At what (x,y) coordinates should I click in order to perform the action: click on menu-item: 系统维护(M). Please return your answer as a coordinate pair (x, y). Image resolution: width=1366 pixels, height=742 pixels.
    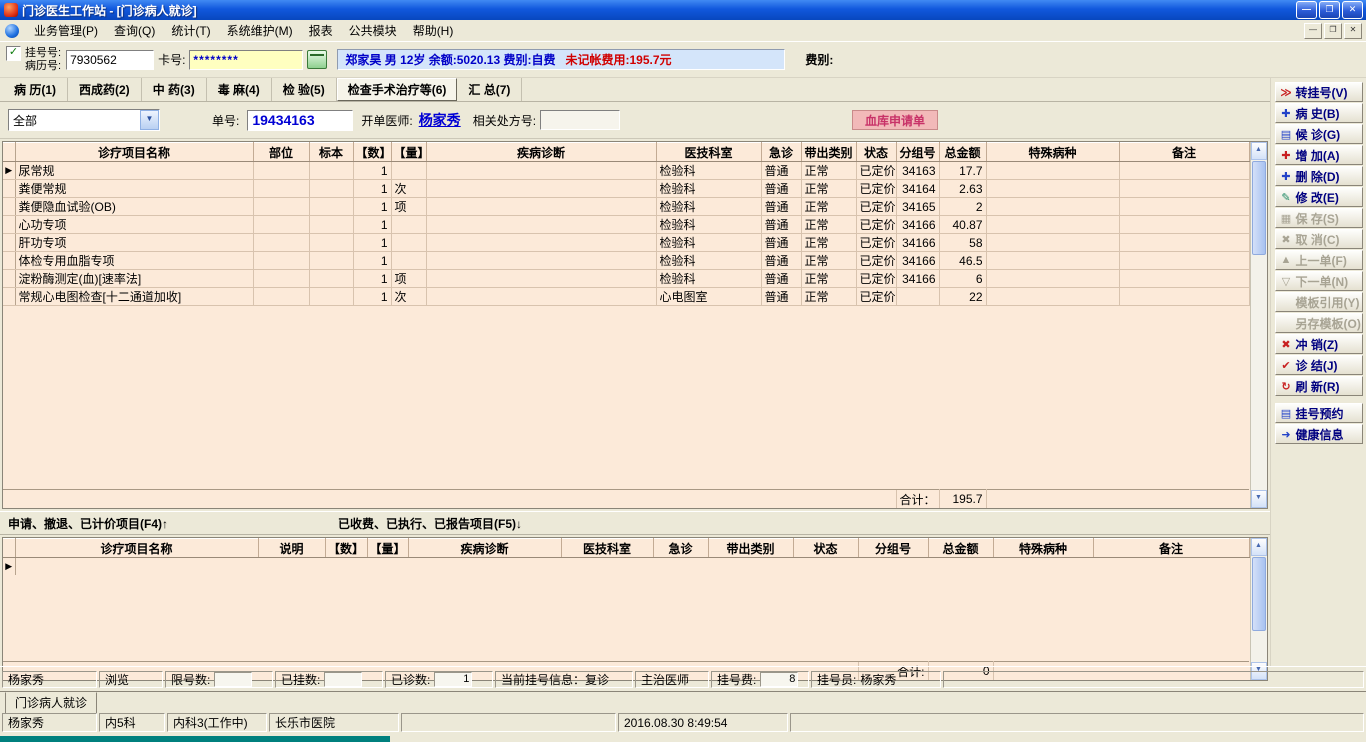
    Looking at the image, I should click on (260, 30).